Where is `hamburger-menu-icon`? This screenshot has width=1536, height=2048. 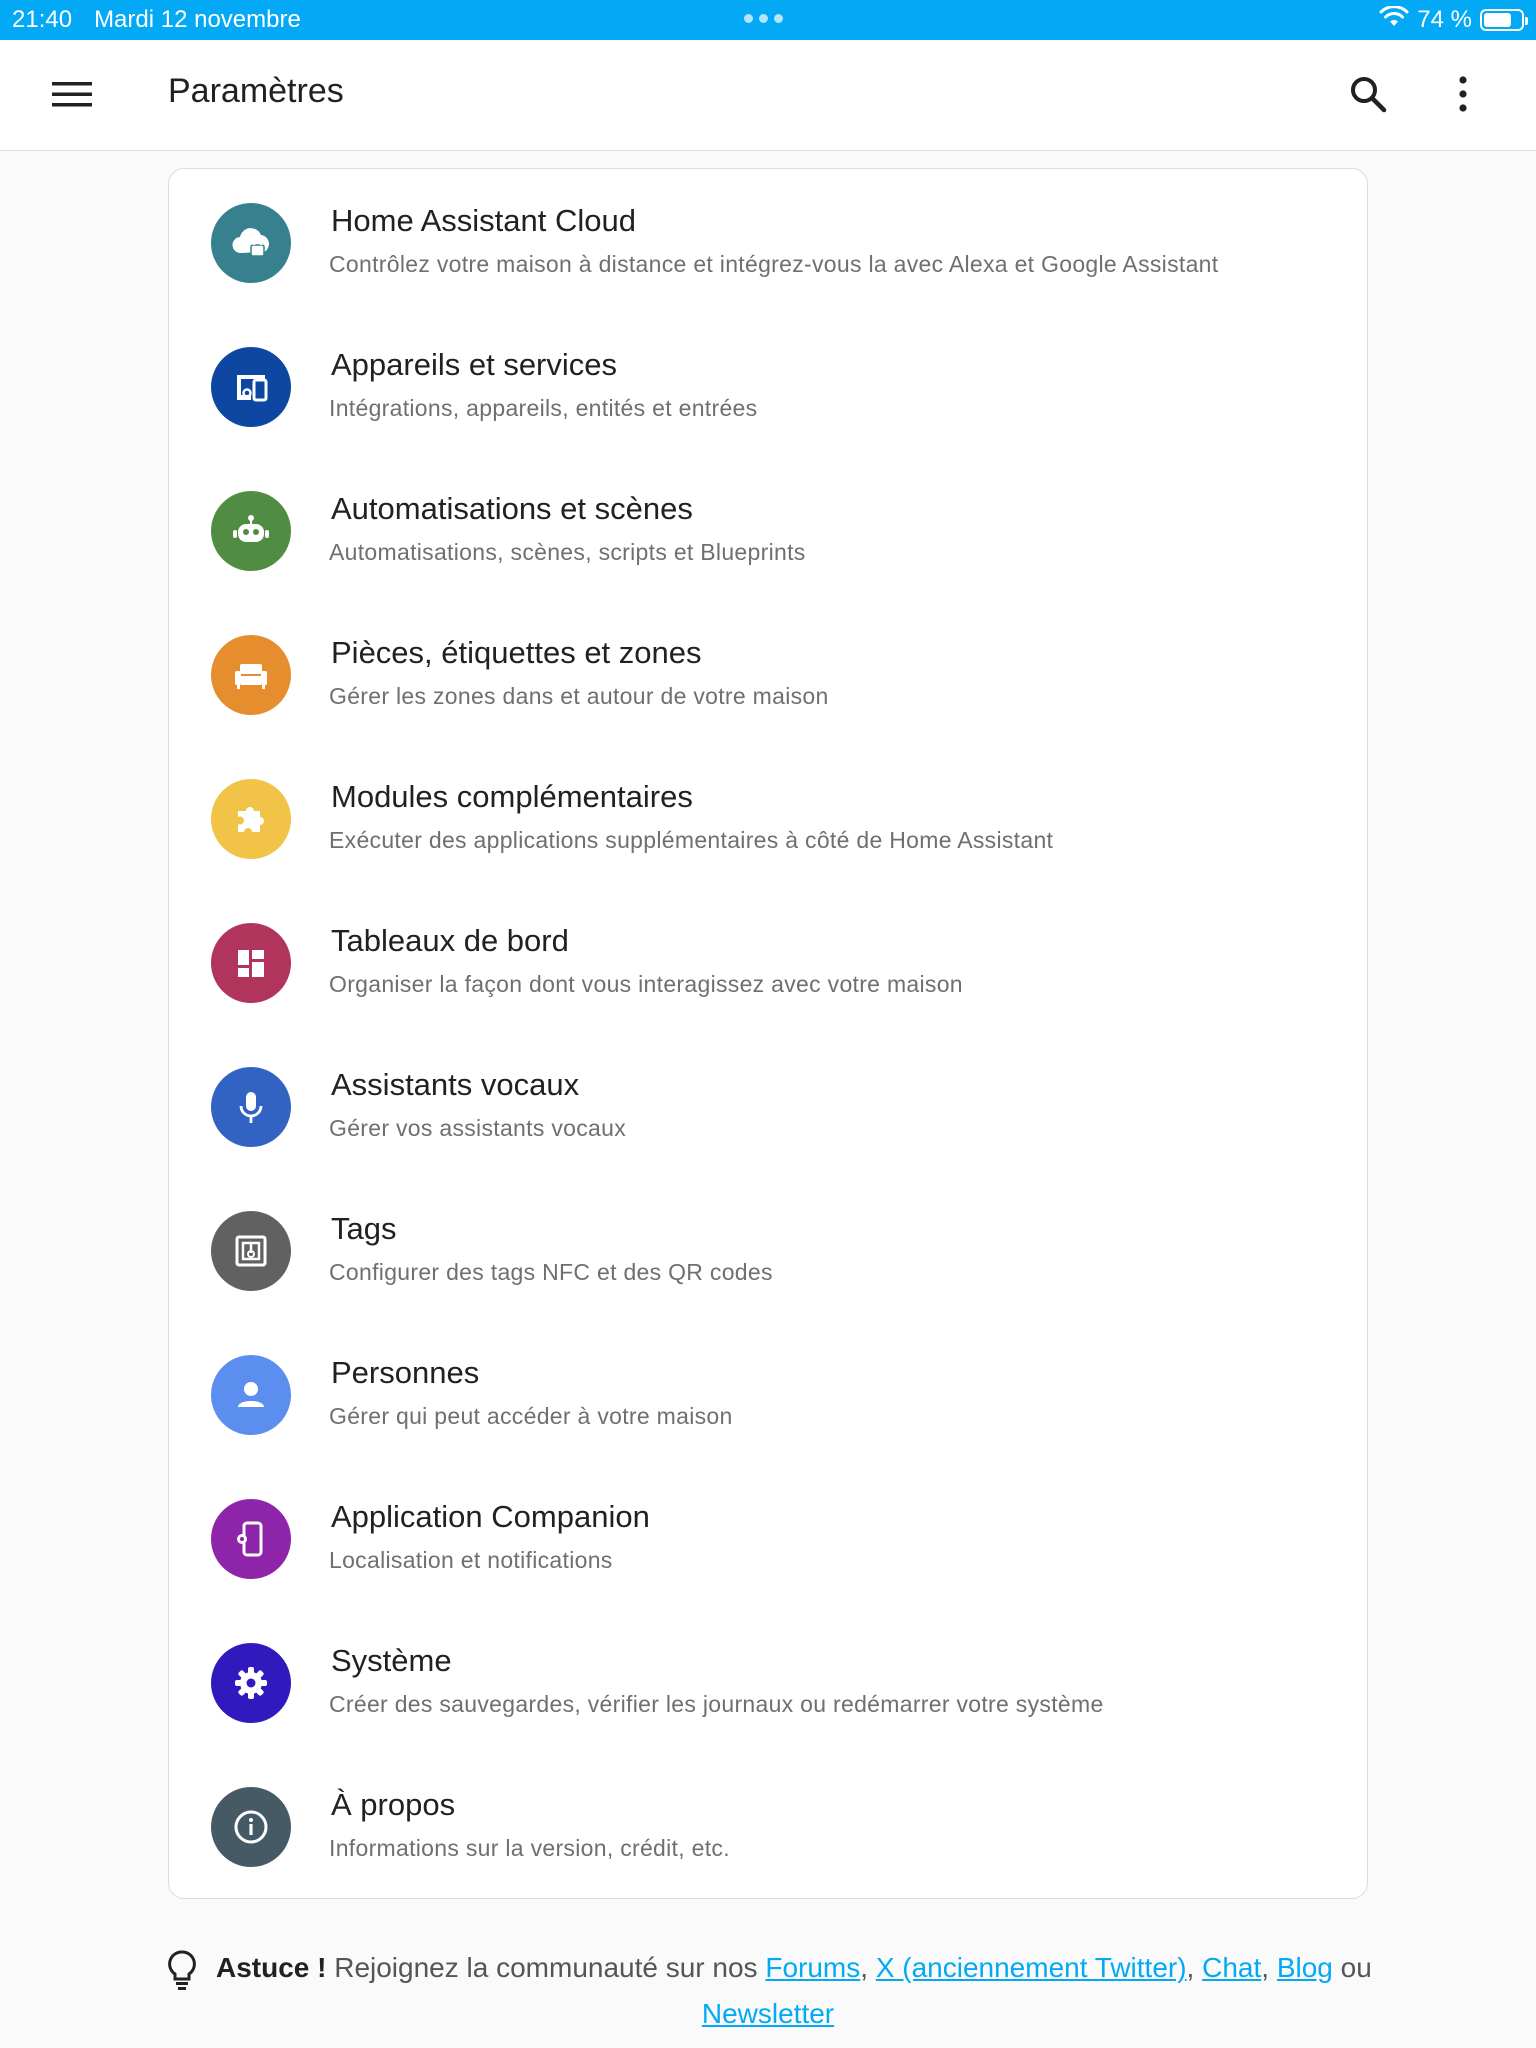 hamburger-menu-icon is located at coordinates (72, 96).